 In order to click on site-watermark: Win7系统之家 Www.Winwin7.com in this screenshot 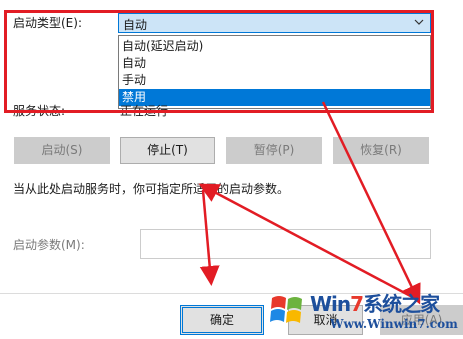, I will do `click(365, 312)`.